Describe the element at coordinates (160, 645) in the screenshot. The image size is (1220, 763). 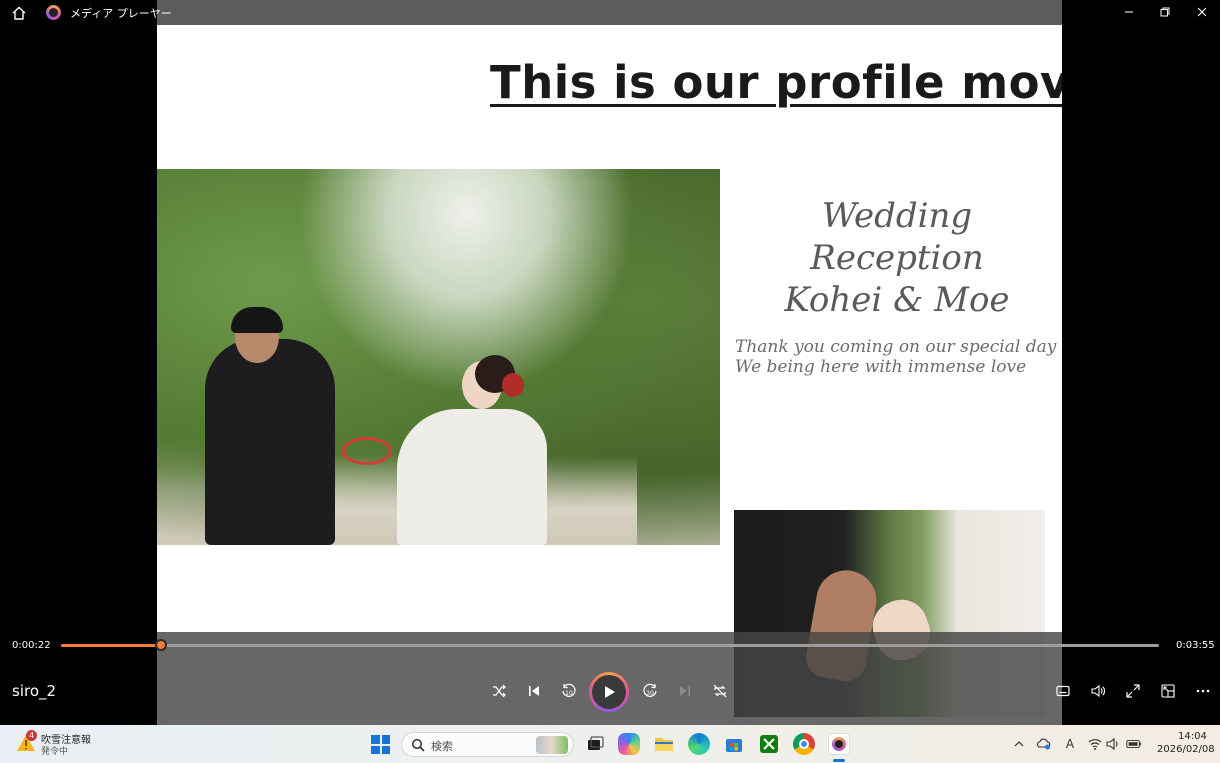
I see `seek-thumb` at that location.